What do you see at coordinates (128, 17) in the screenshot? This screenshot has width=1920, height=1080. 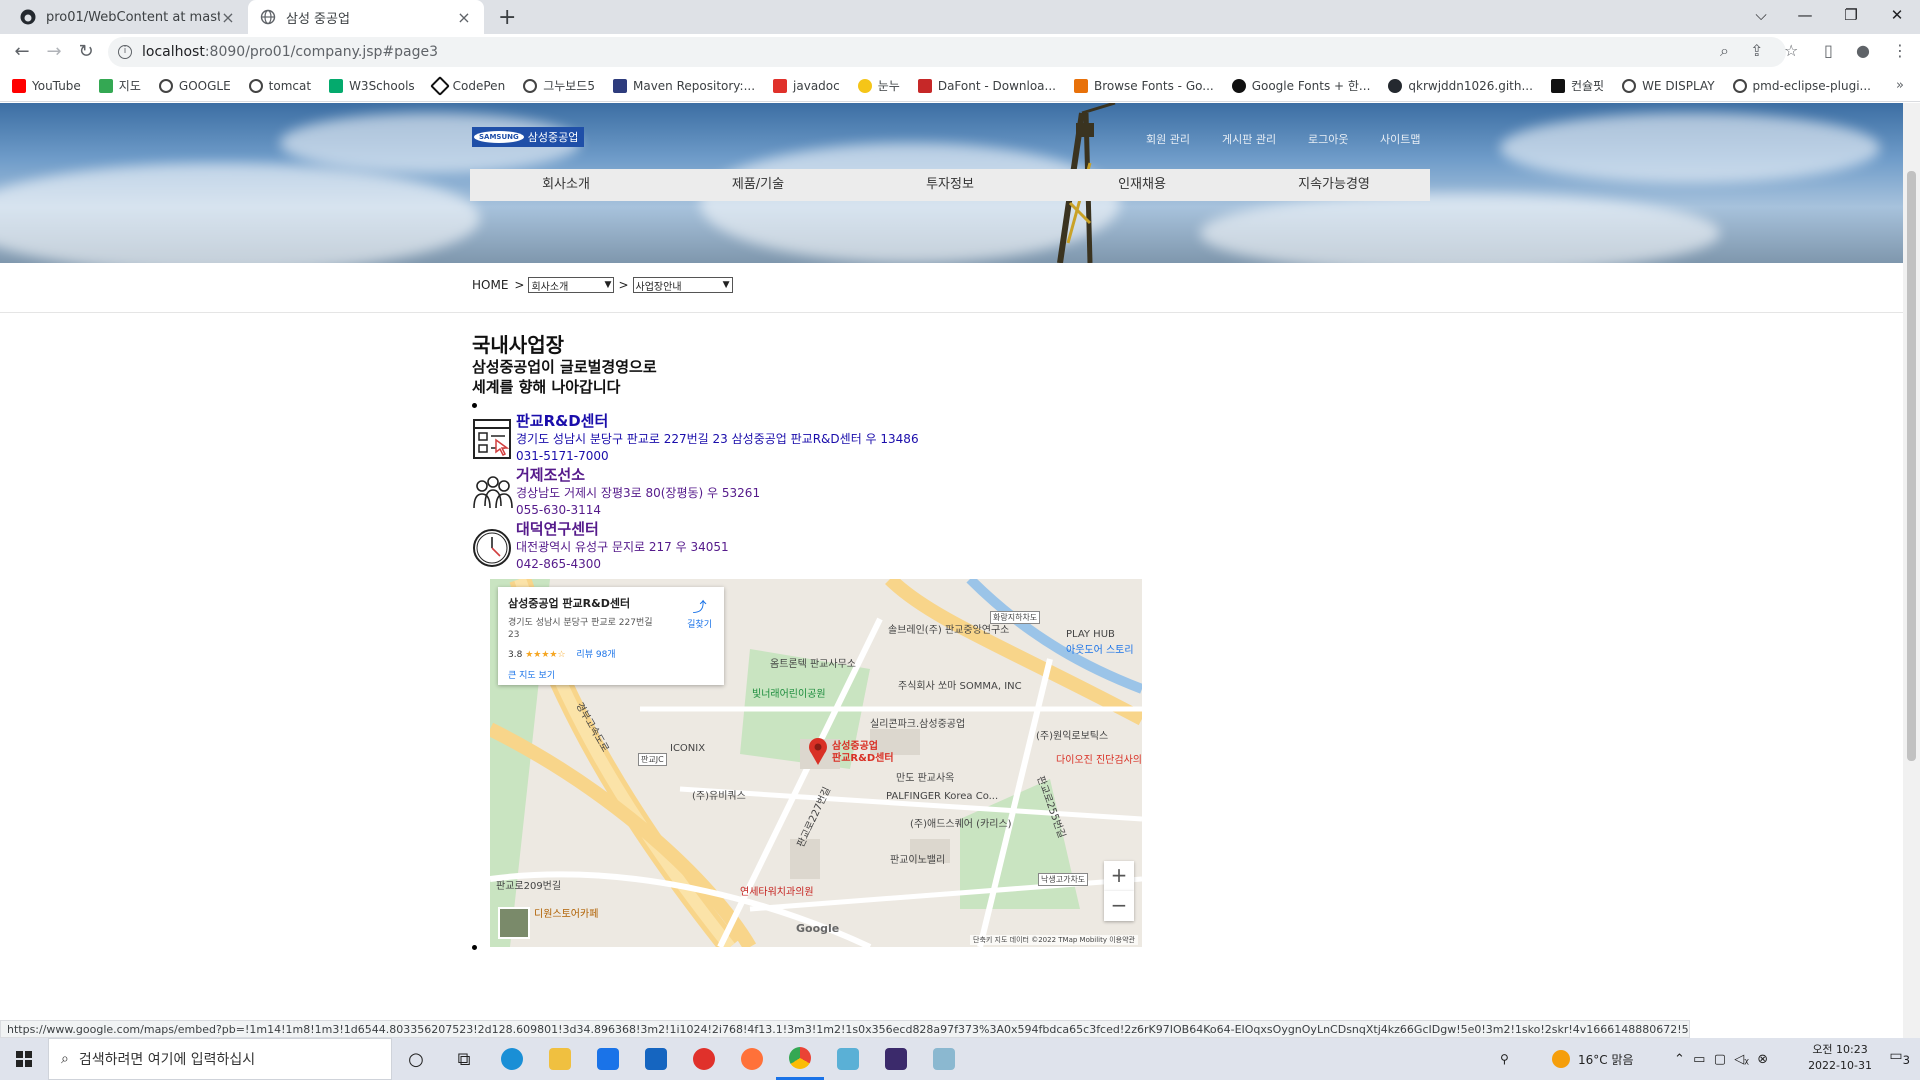 I see `tab-github: pro01/WebContent at master · ( ×` at bounding box center [128, 17].